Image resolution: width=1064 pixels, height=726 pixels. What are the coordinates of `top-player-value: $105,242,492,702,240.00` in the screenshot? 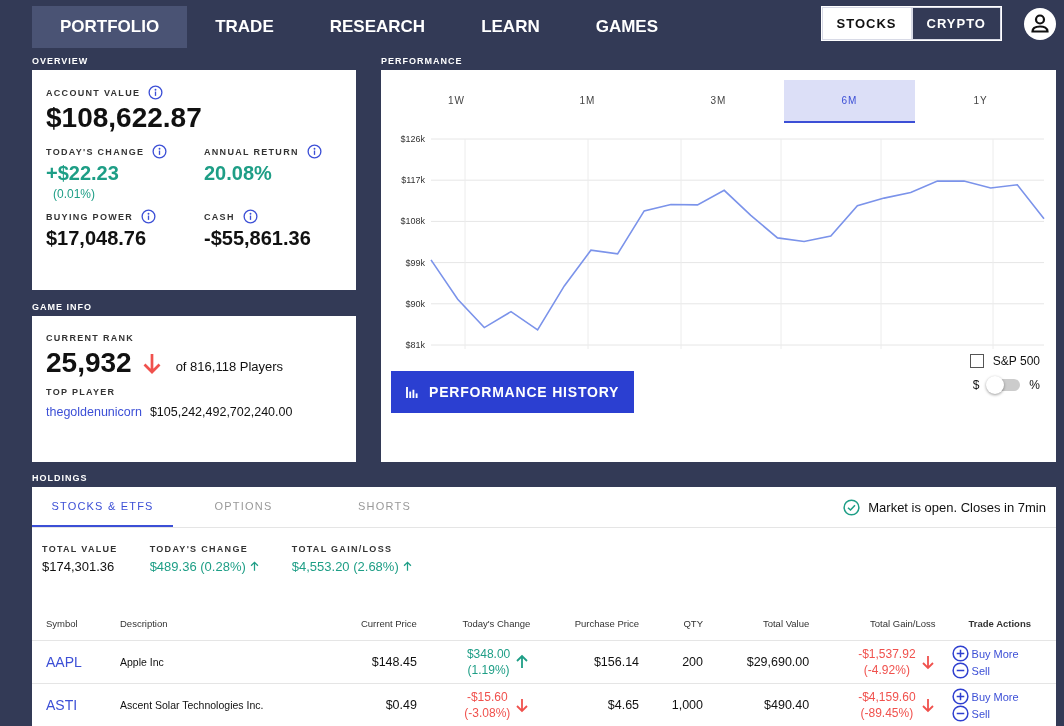 It's located at (221, 412).